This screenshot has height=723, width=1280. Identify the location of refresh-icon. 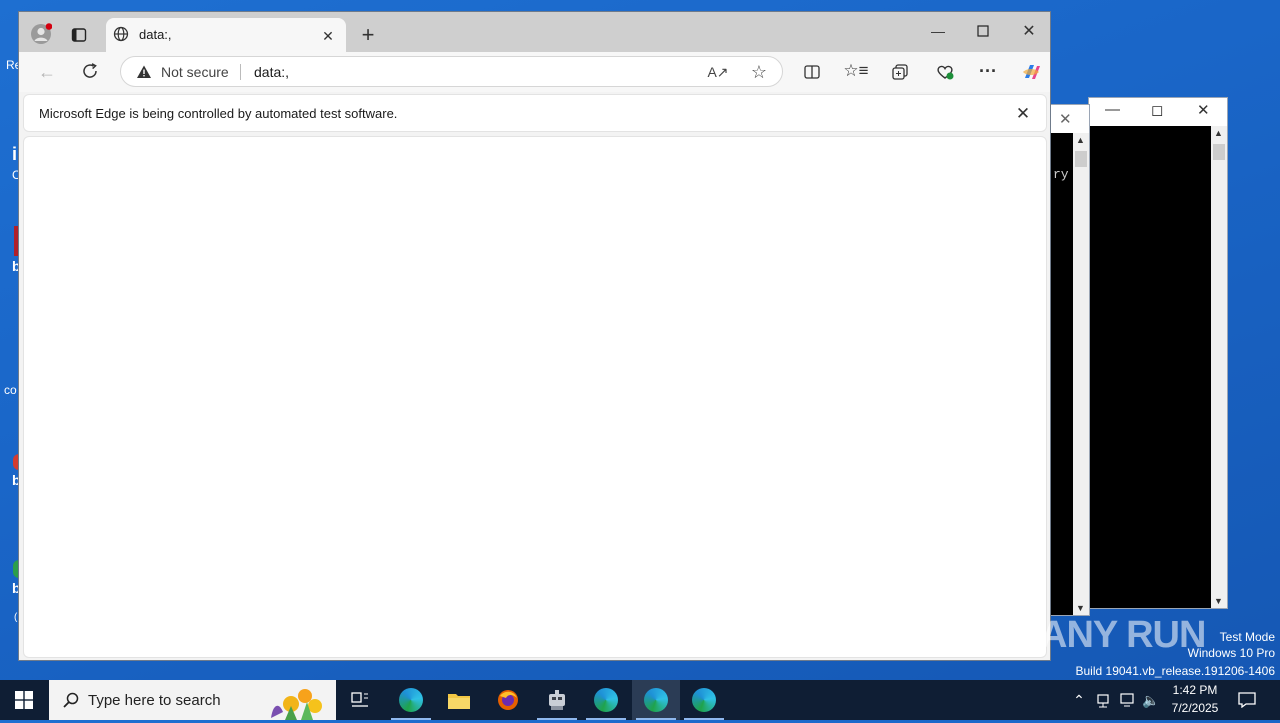
(90, 71).